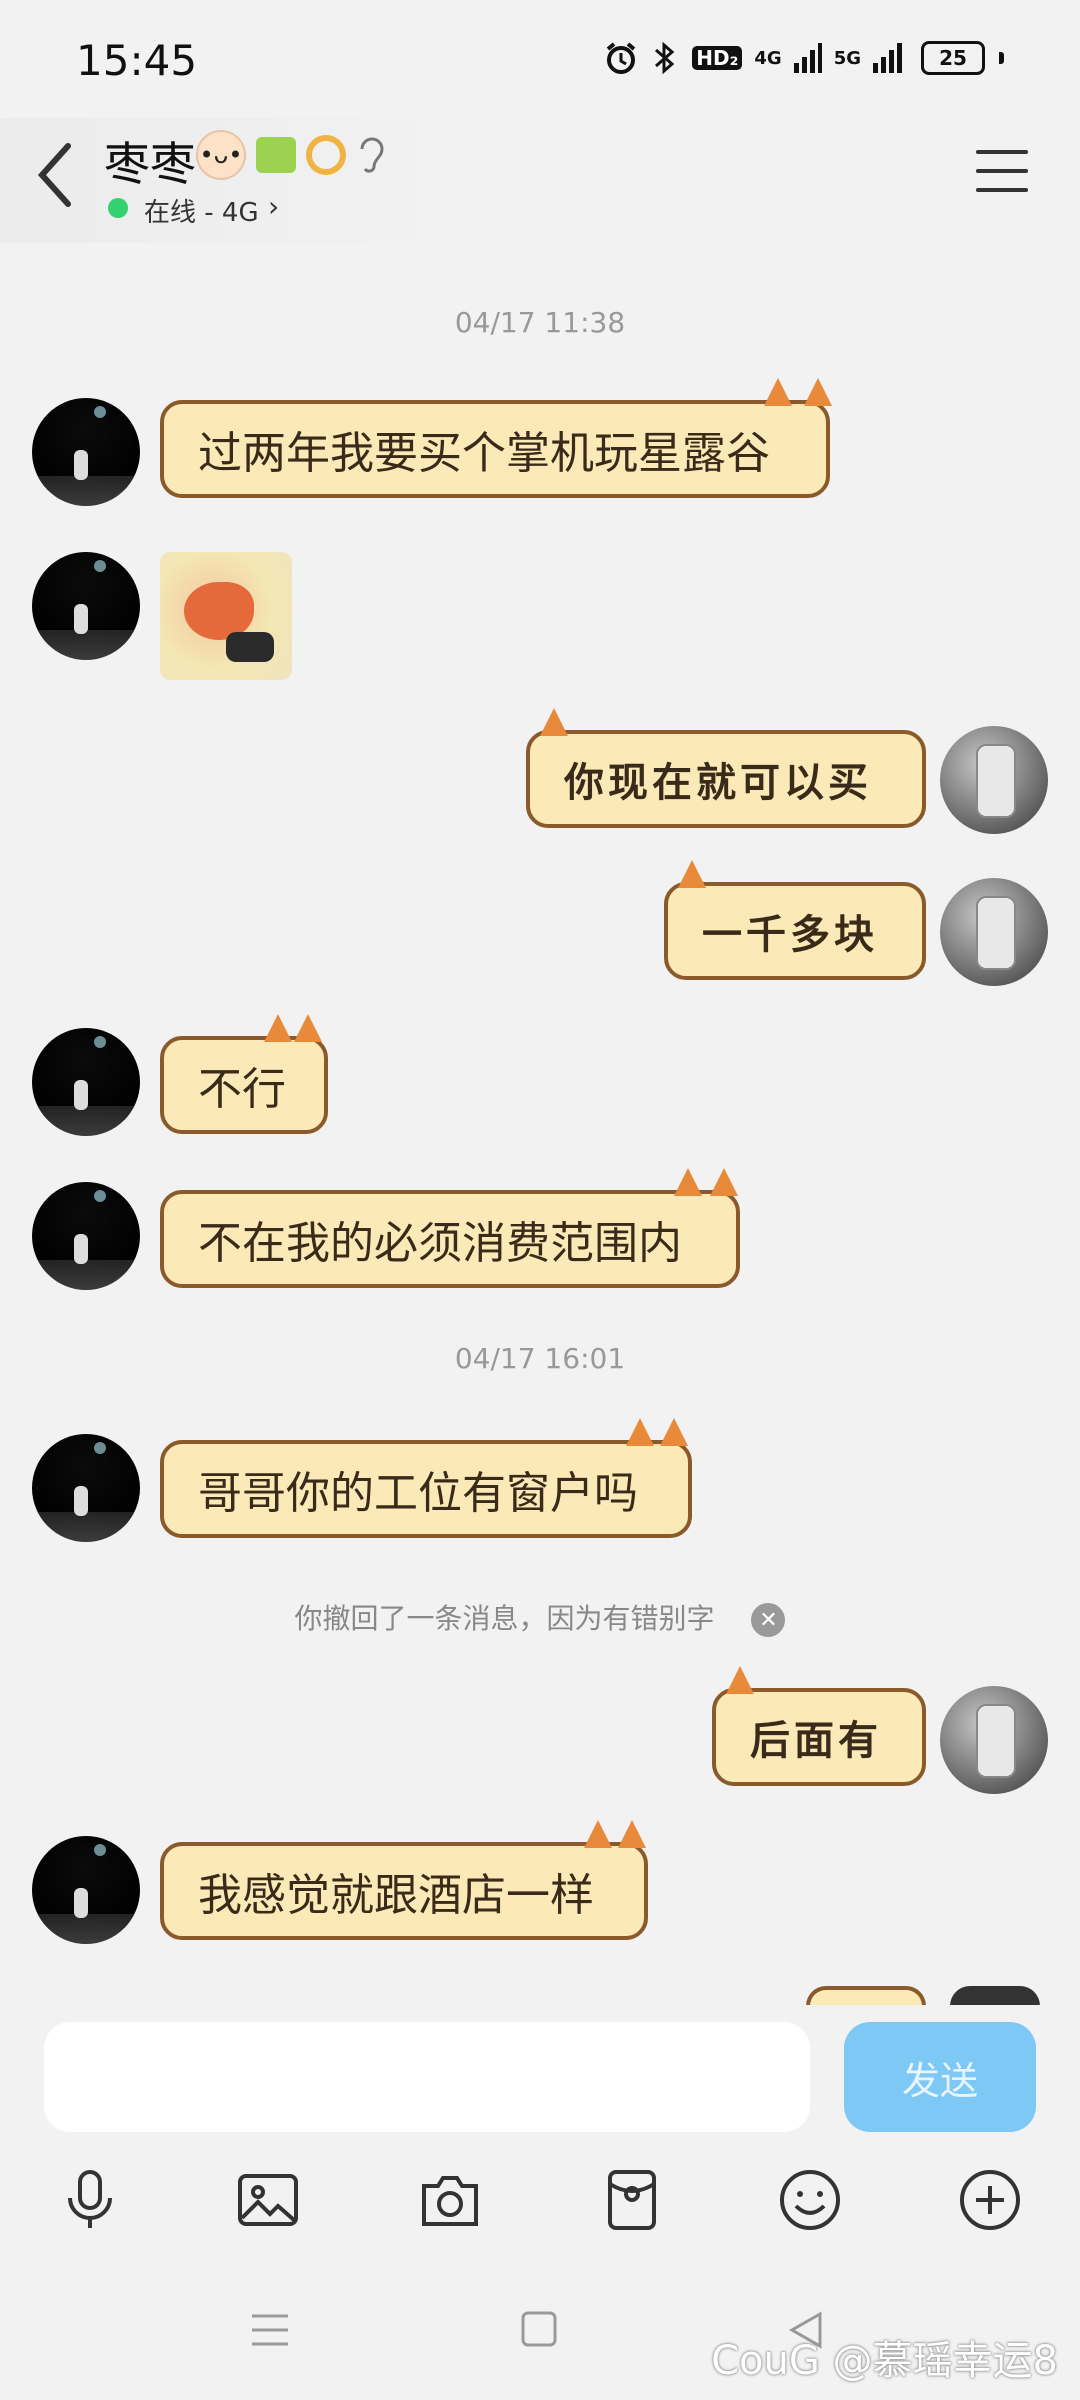  I want to click on alarm-icon, so click(621, 58).